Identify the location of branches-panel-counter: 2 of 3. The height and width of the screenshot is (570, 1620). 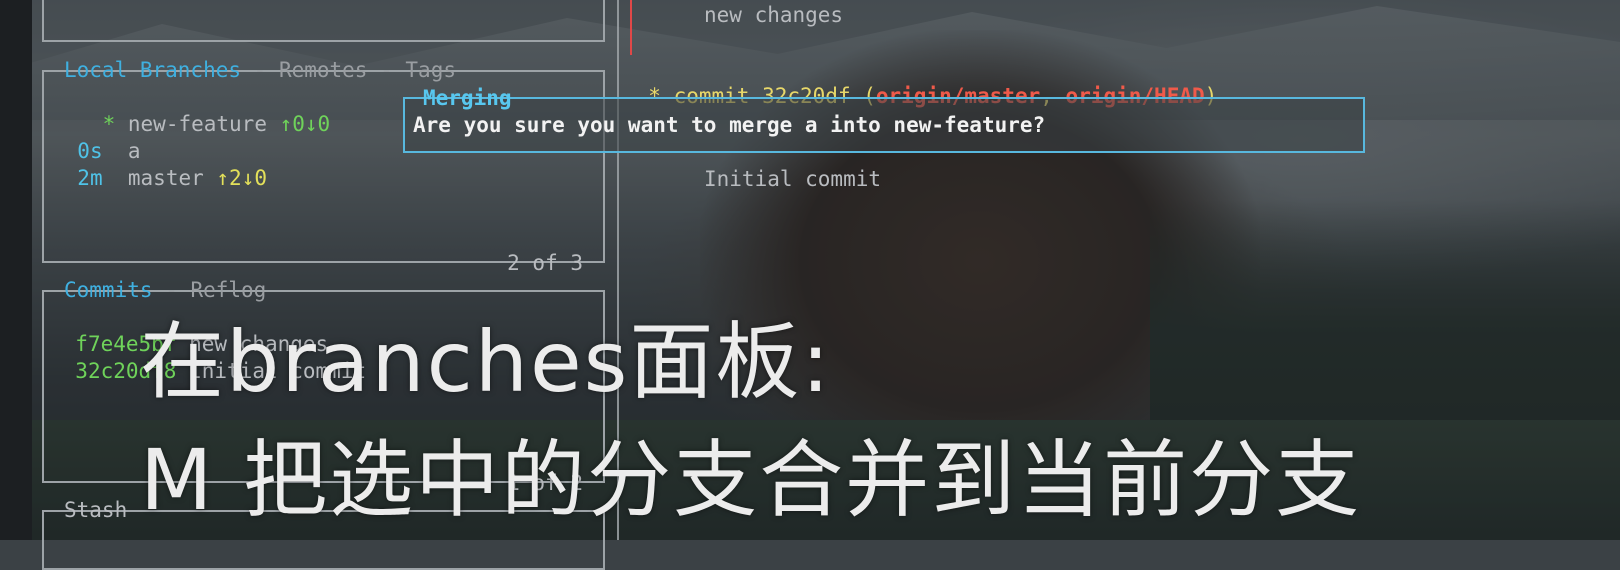
(545, 263).